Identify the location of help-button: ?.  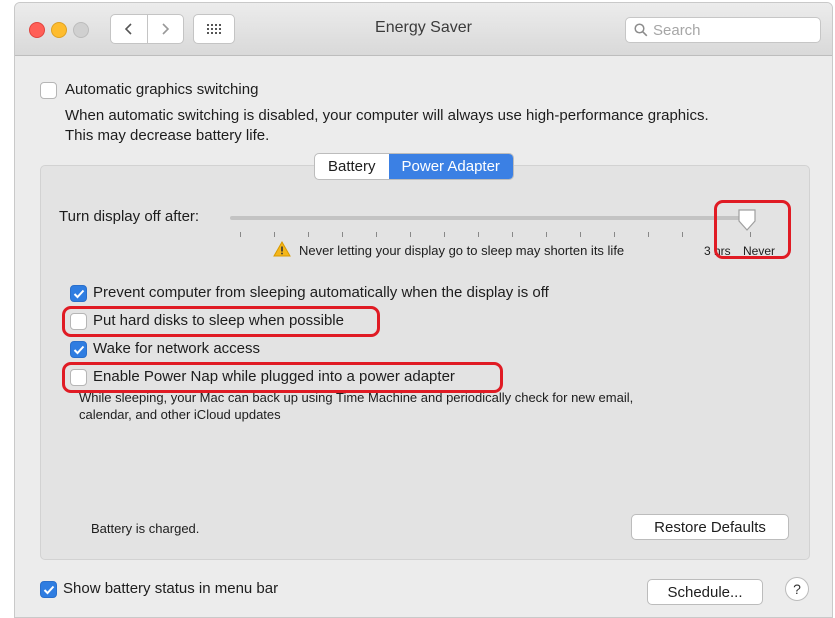
(797, 589).